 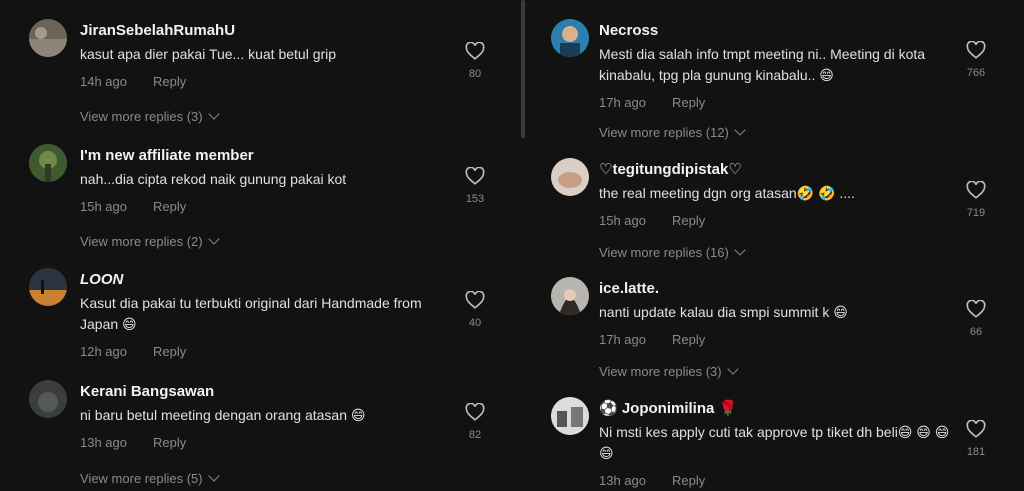 What do you see at coordinates (475, 422) in the screenshot?
I see `like-button: 82` at bounding box center [475, 422].